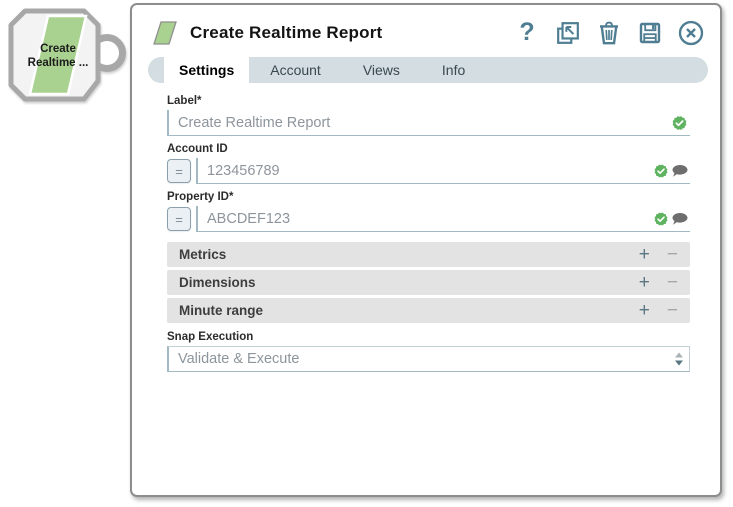 Image resolution: width=733 pixels, height=507 pixels. I want to click on property-id-field-label: Property ID*, so click(200, 197).